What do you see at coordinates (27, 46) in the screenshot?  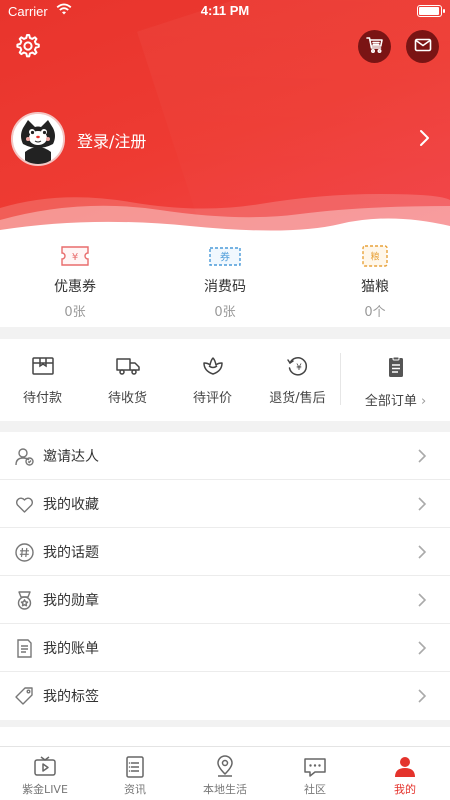 I see `gear-icon` at bounding box center [27, 46].